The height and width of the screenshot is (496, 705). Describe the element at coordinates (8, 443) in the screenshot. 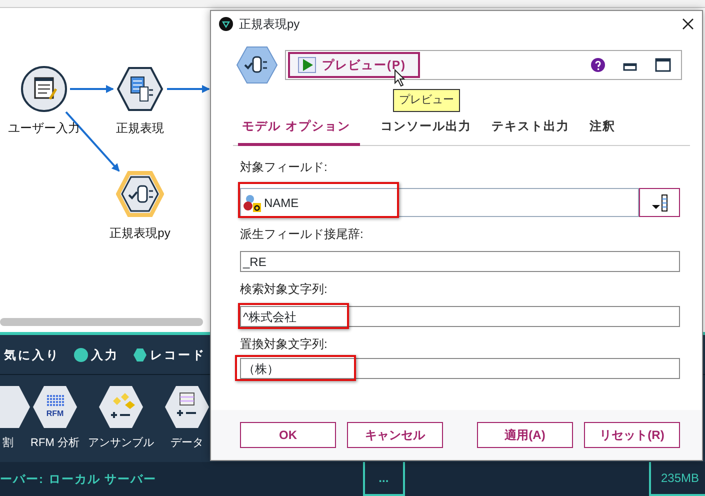

I see `palette-node-label: 割` at that location.